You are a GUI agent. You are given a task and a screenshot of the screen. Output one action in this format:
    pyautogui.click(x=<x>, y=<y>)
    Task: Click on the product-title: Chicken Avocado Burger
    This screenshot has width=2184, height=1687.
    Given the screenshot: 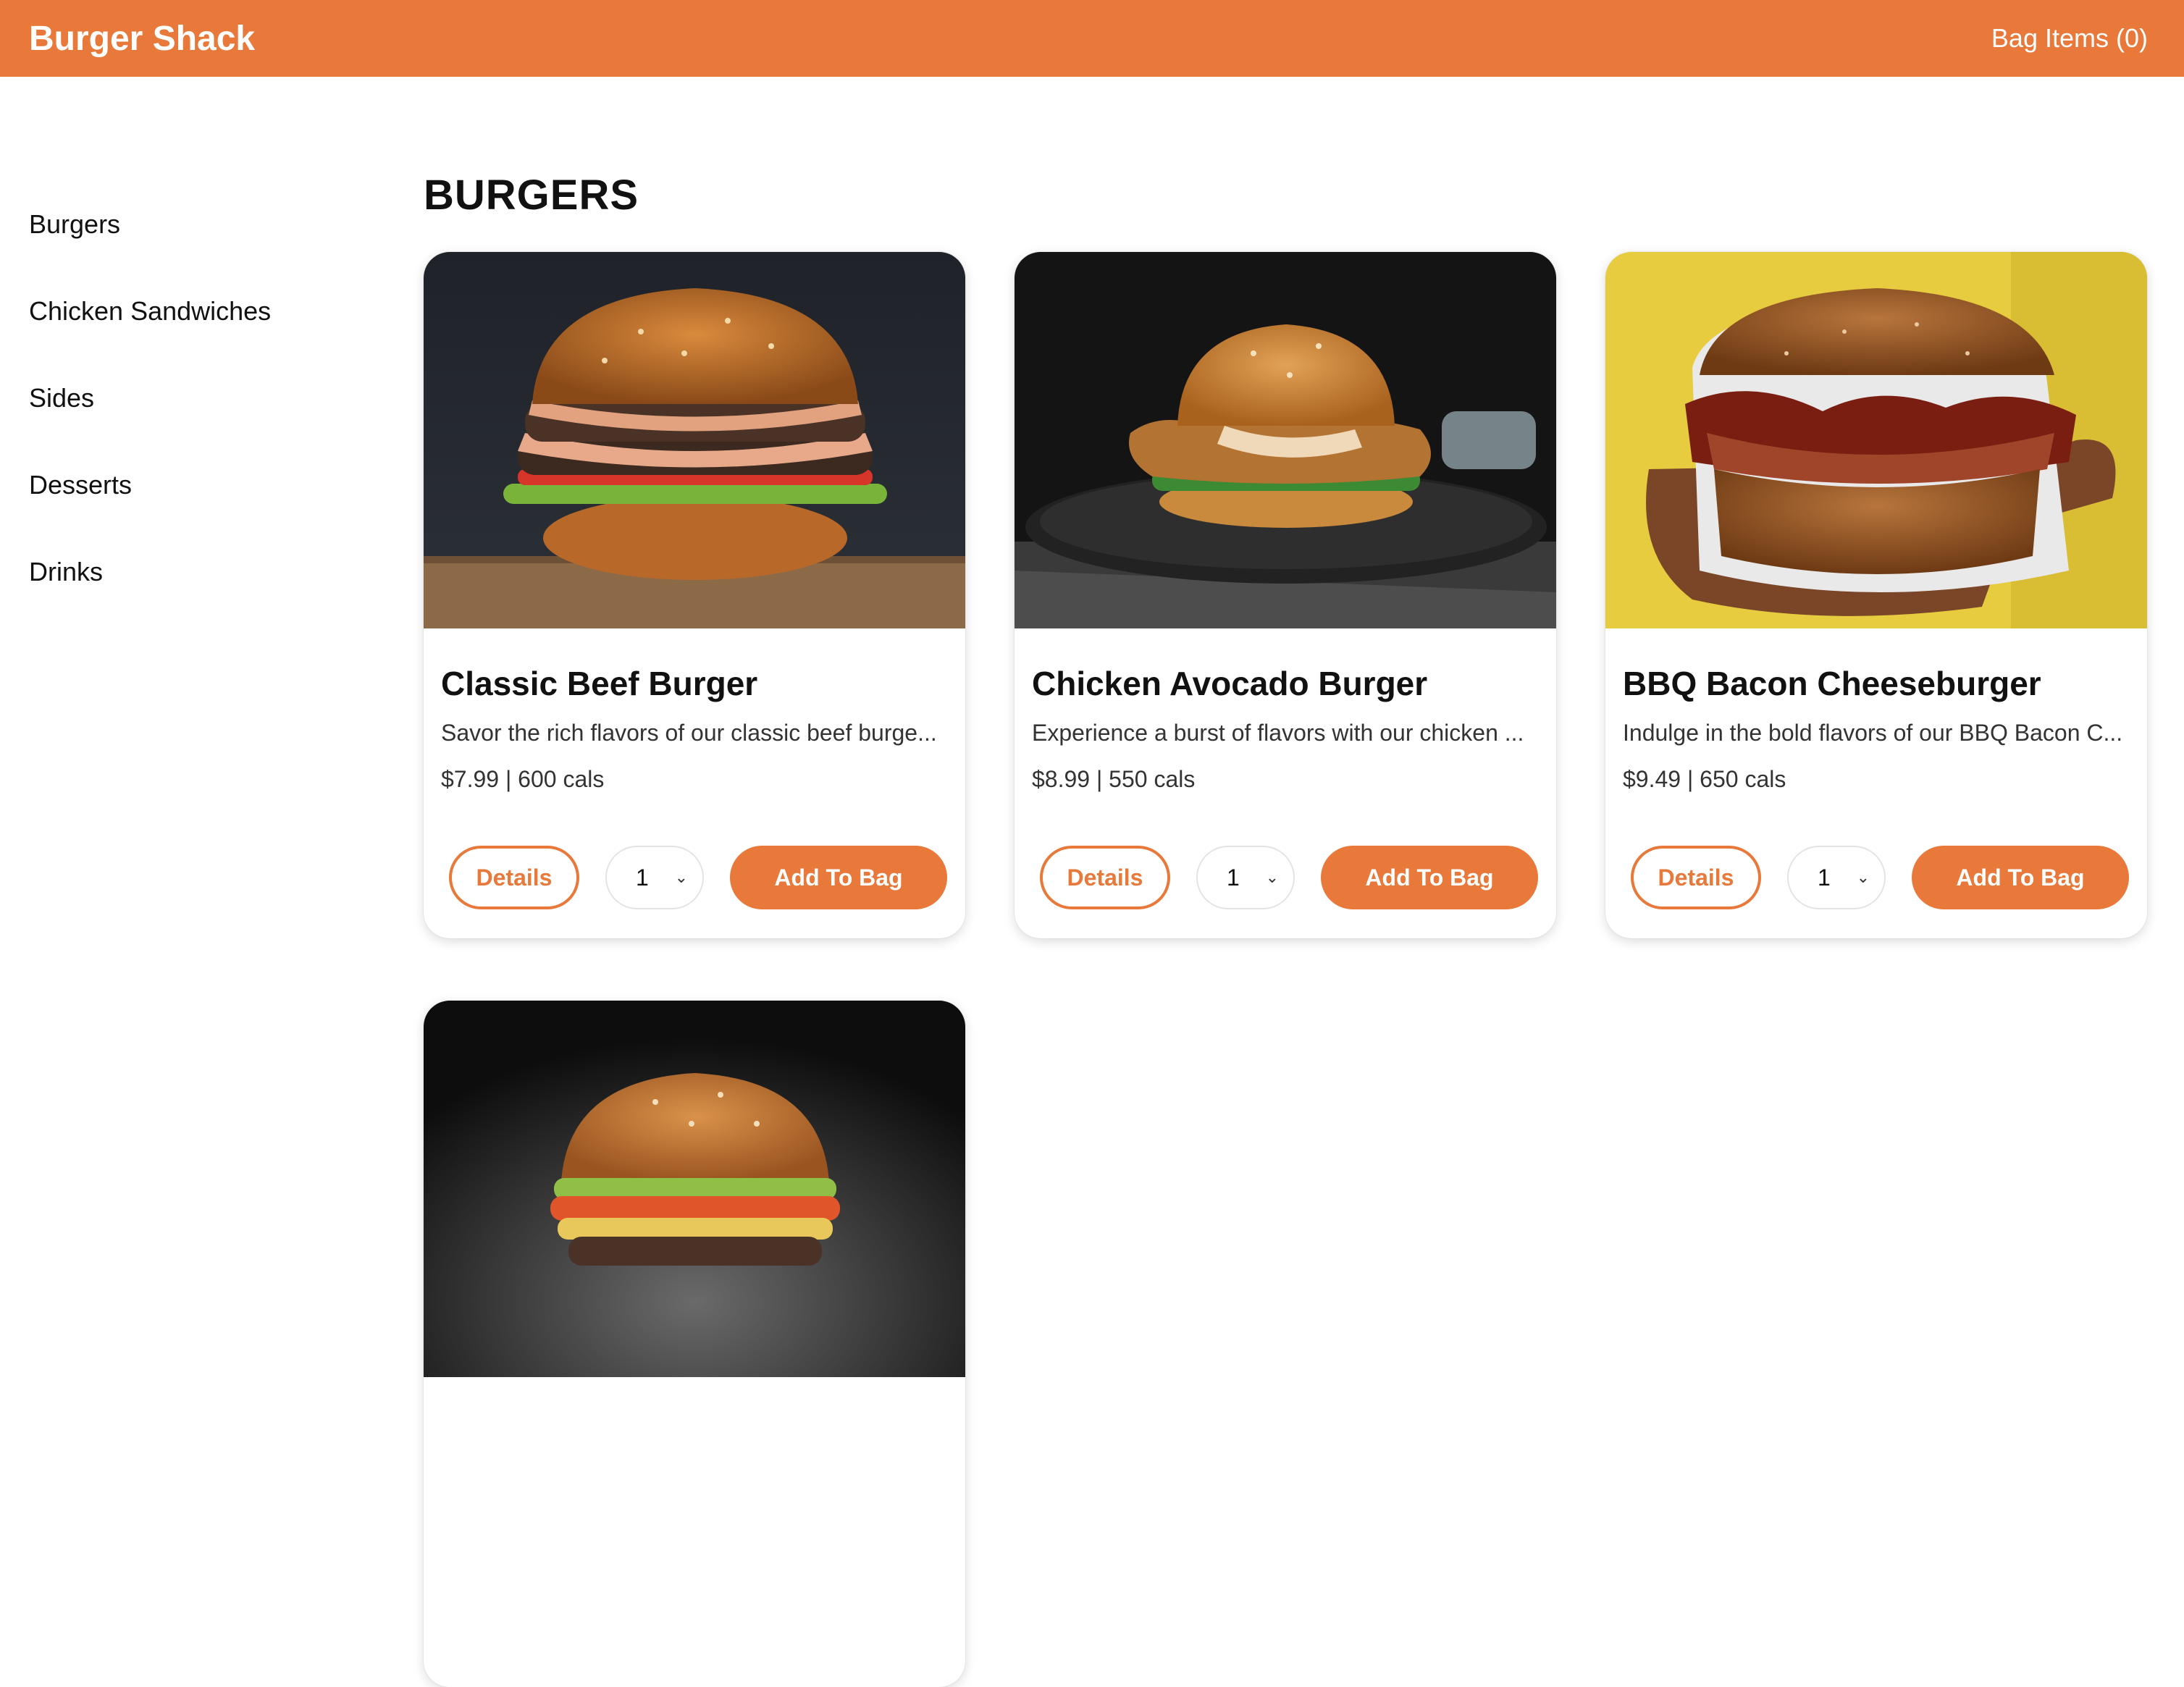 What is the action you would take?
    pyautogui.click(x=1230, y=683)
    